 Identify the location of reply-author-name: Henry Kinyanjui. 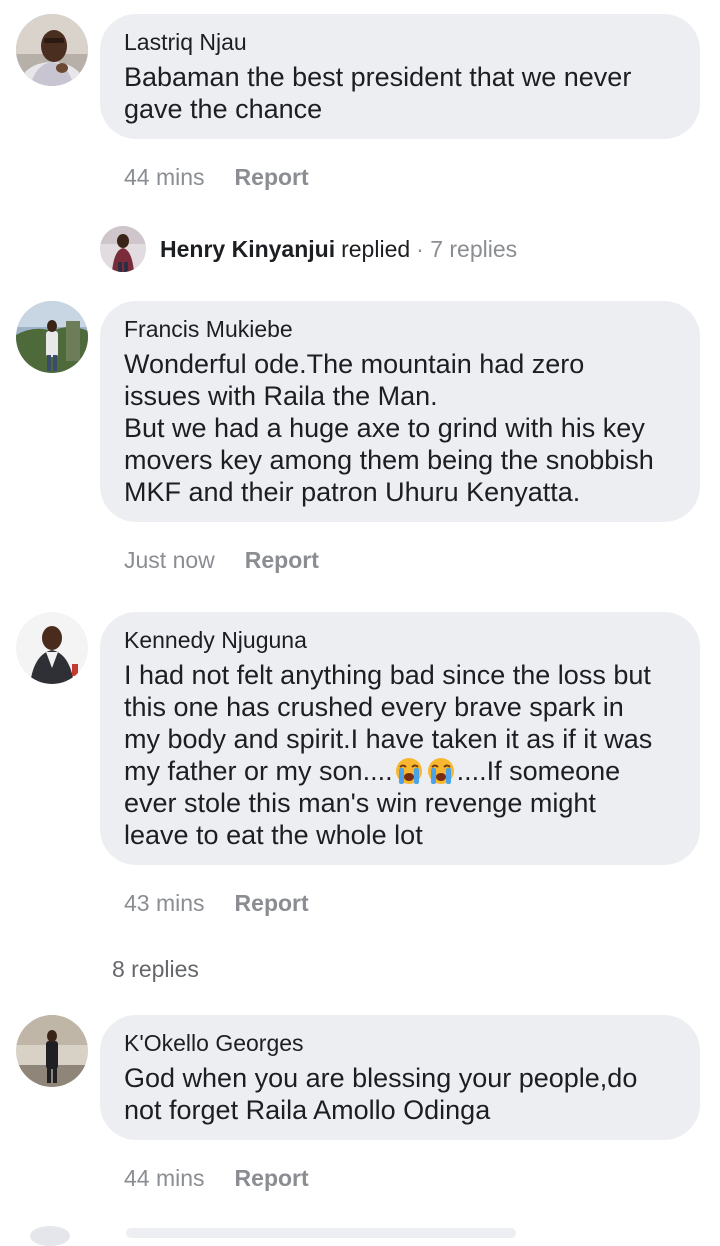
(247, 249).